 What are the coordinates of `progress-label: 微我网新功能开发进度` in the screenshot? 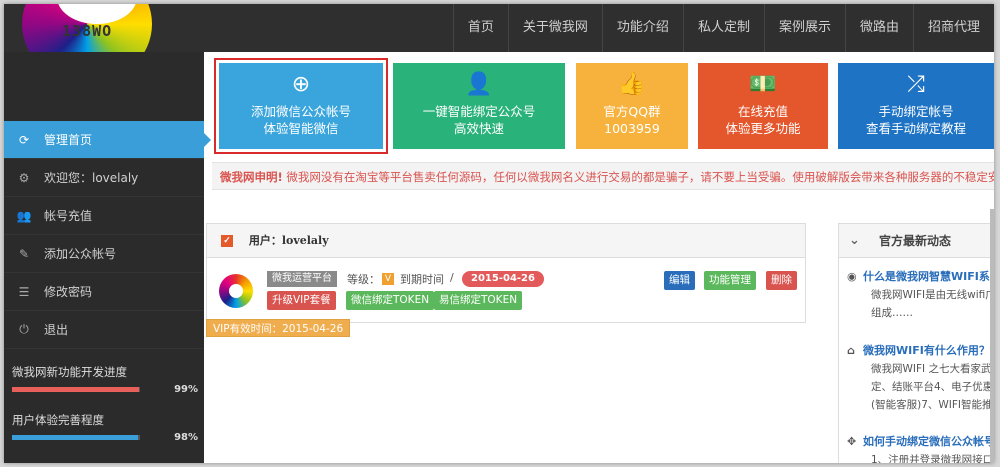 It's located at (69, 372).